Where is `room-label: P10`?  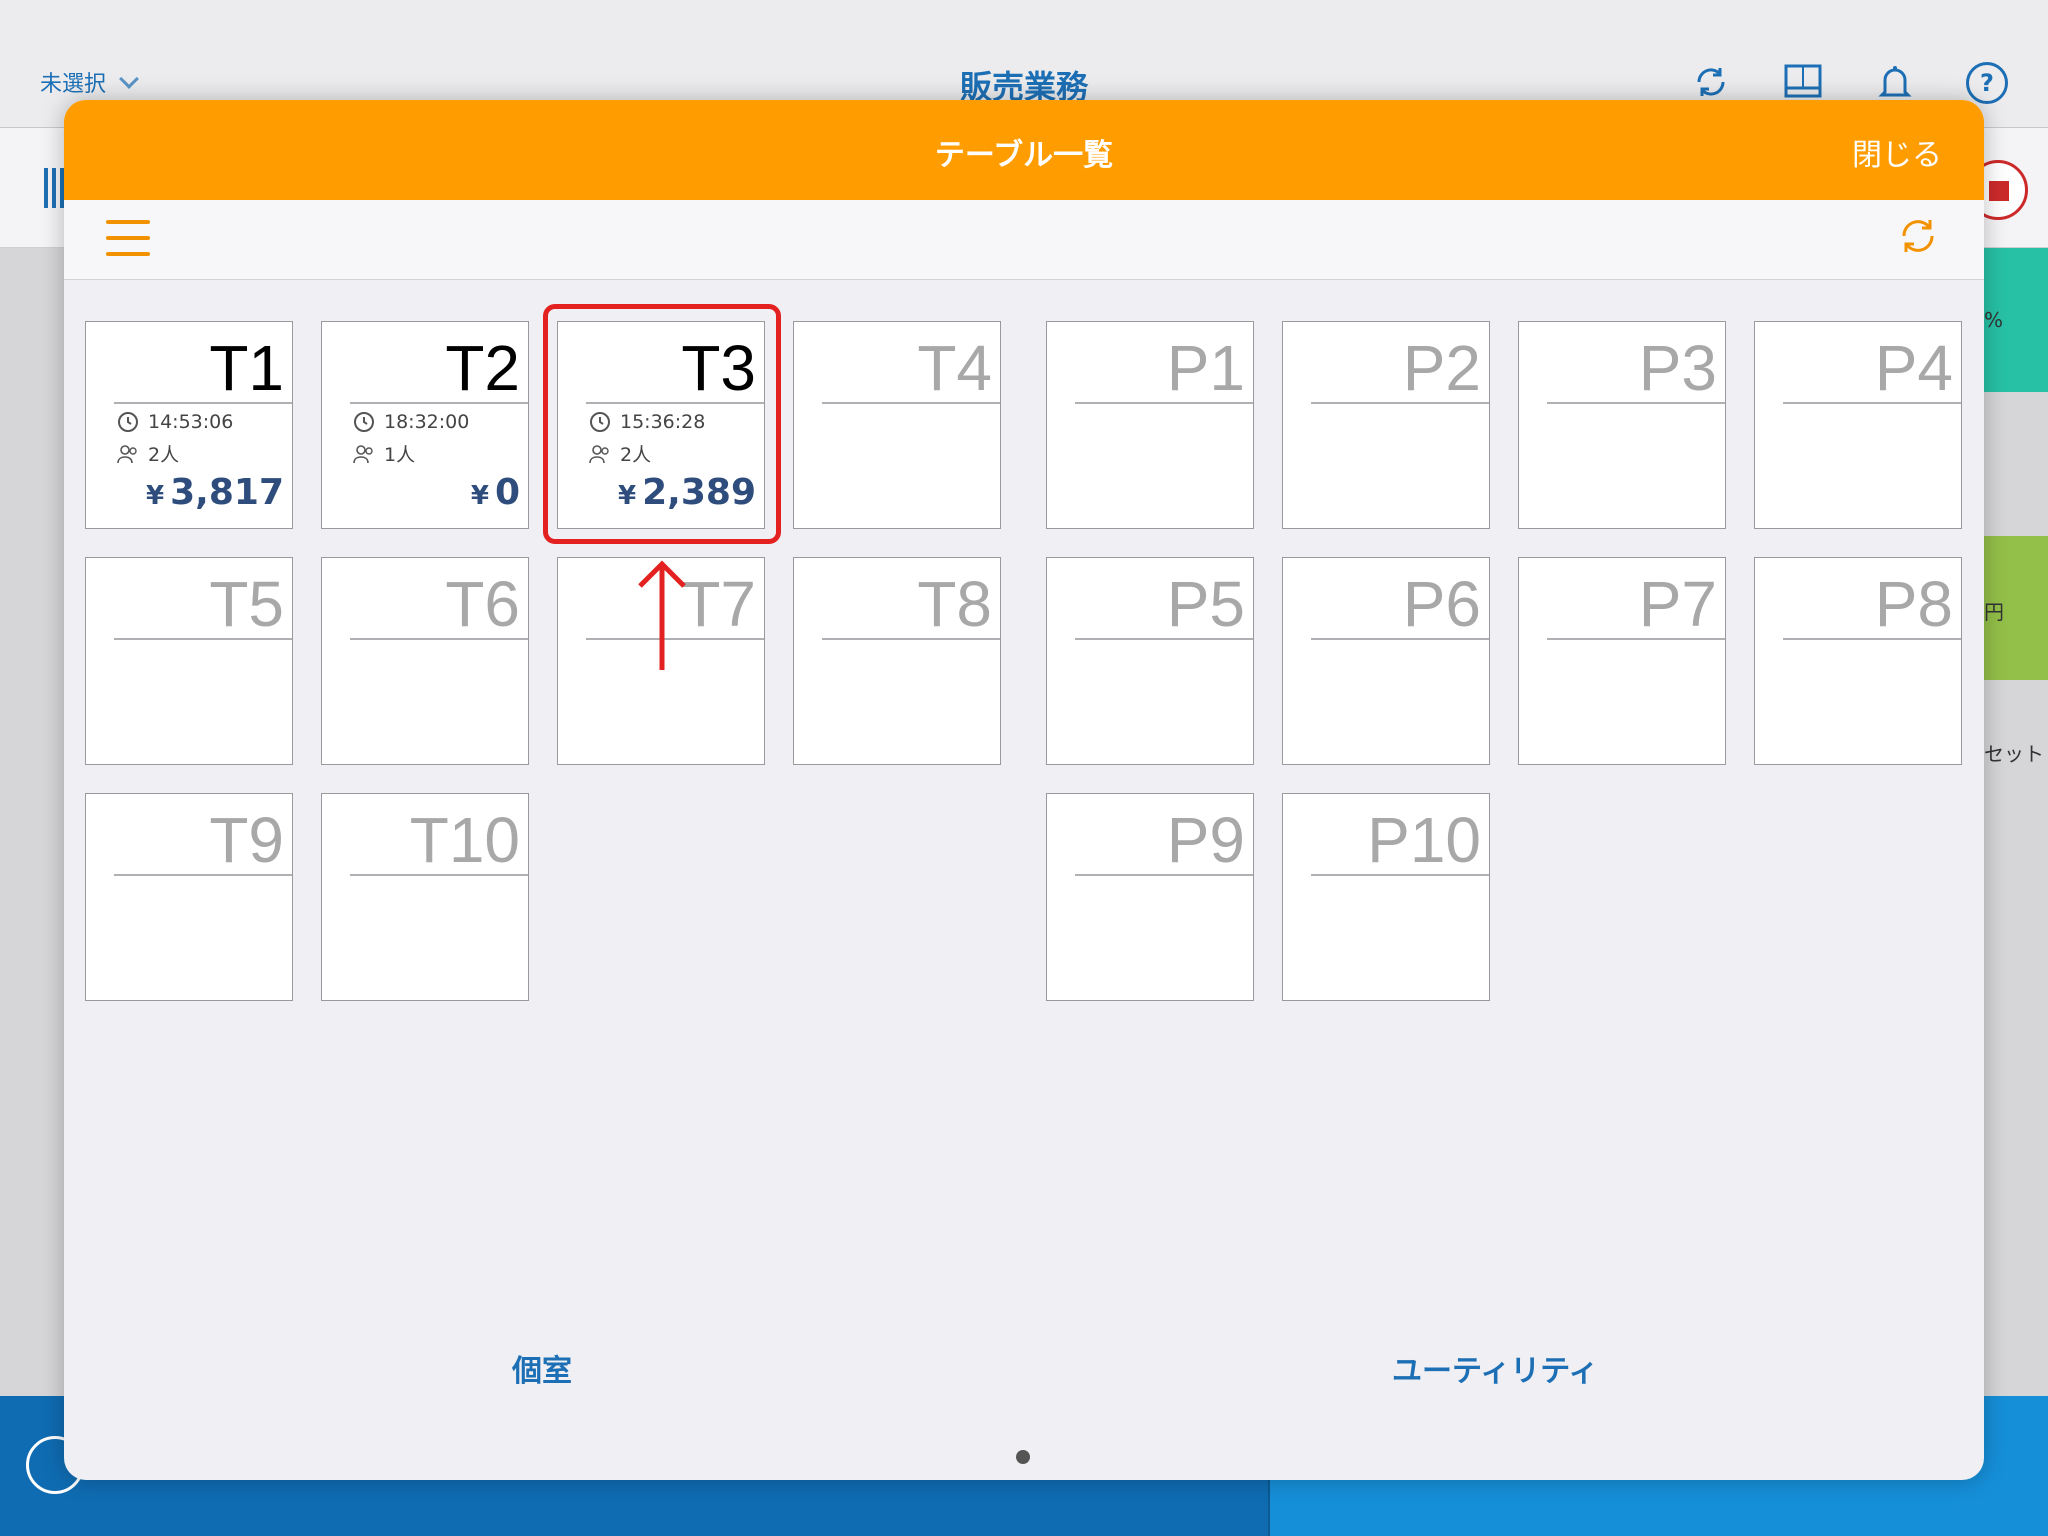
room-label: P10 is located at coordinates (1424, 840).